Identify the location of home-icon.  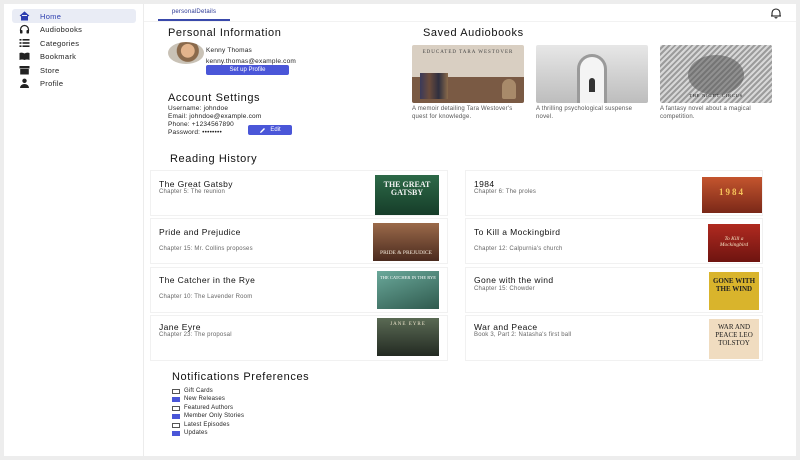
(24, 16).